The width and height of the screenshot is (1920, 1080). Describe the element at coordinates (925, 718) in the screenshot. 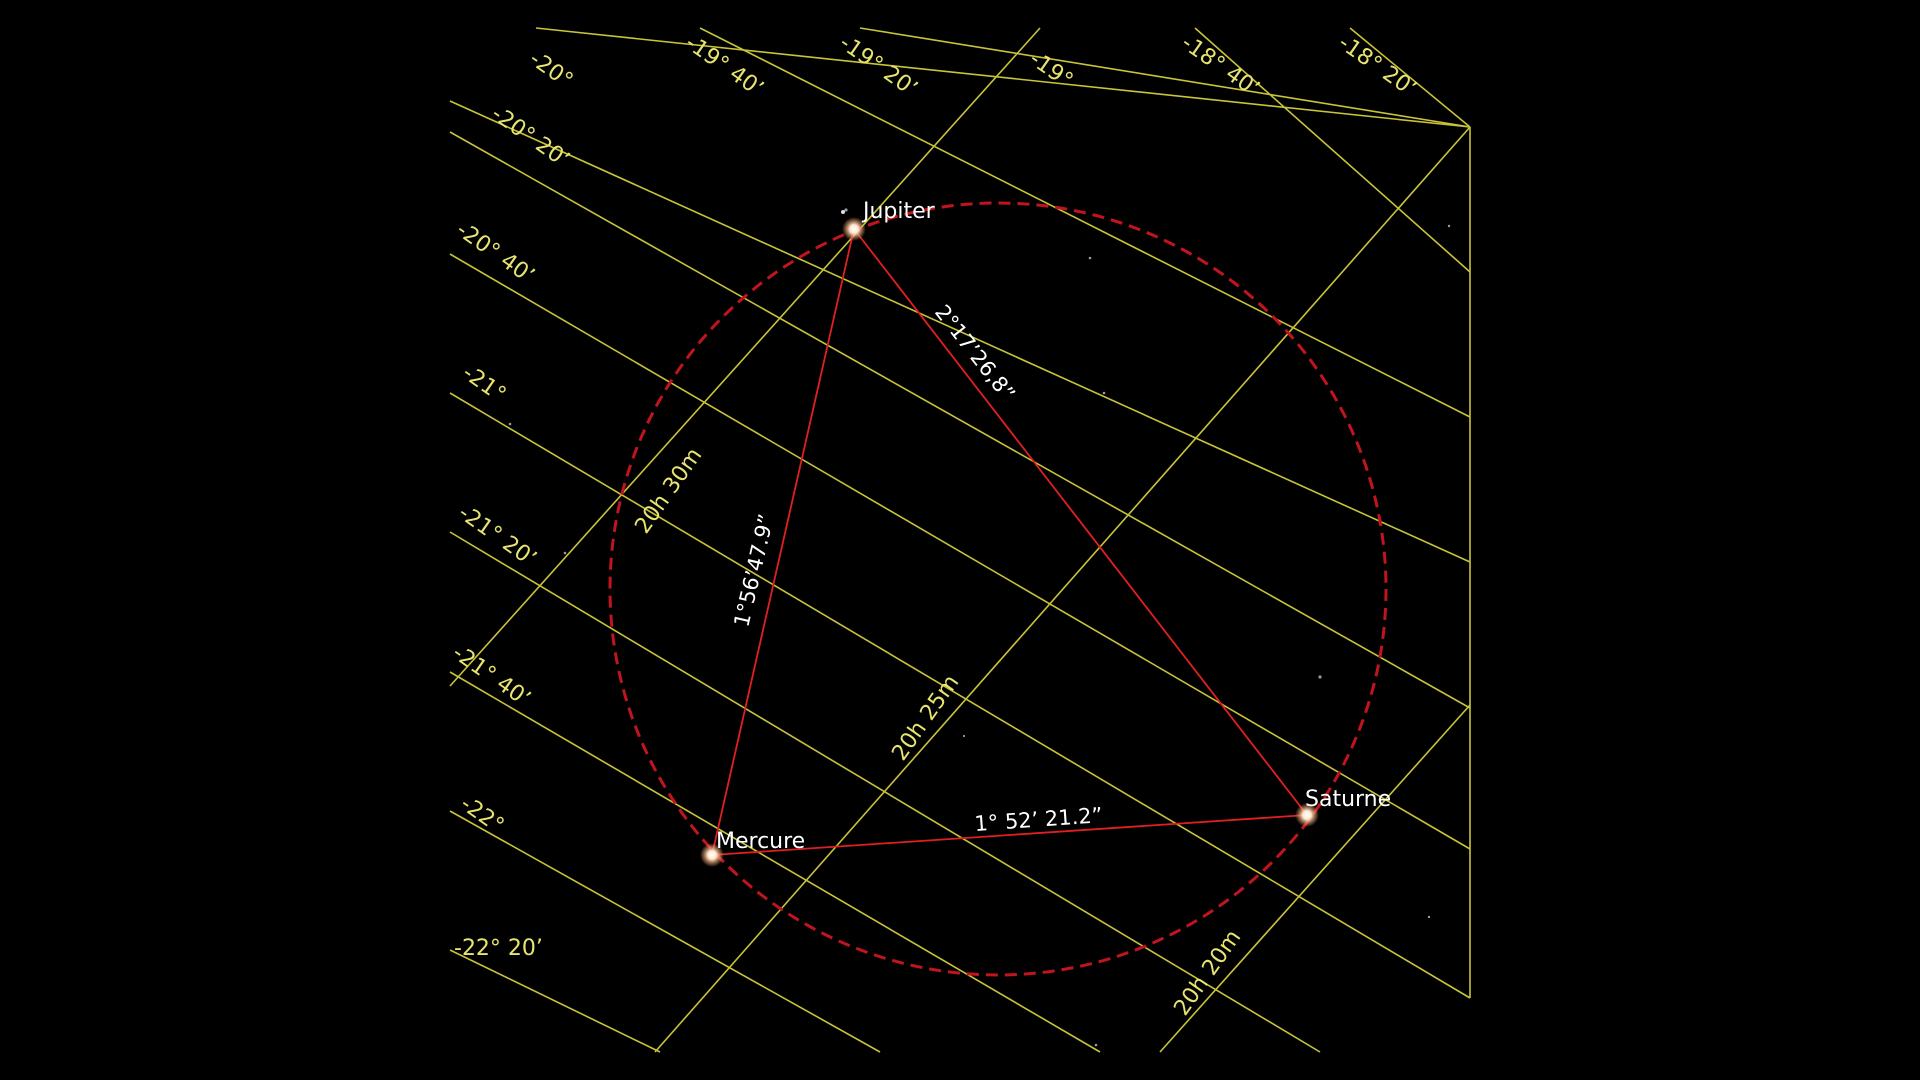

I see `ra-label: 20h 25m` at that location.